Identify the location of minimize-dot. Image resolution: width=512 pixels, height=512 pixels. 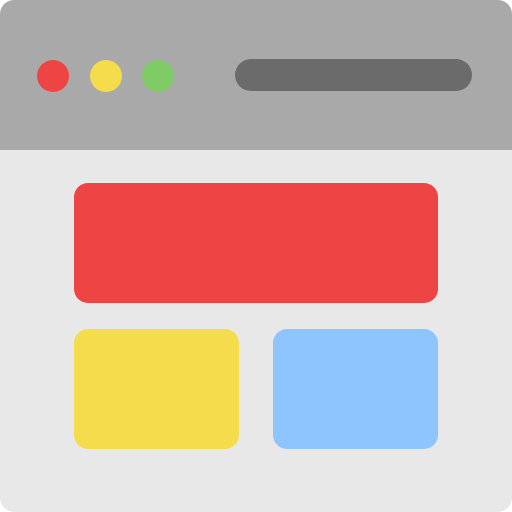
(106, 76).